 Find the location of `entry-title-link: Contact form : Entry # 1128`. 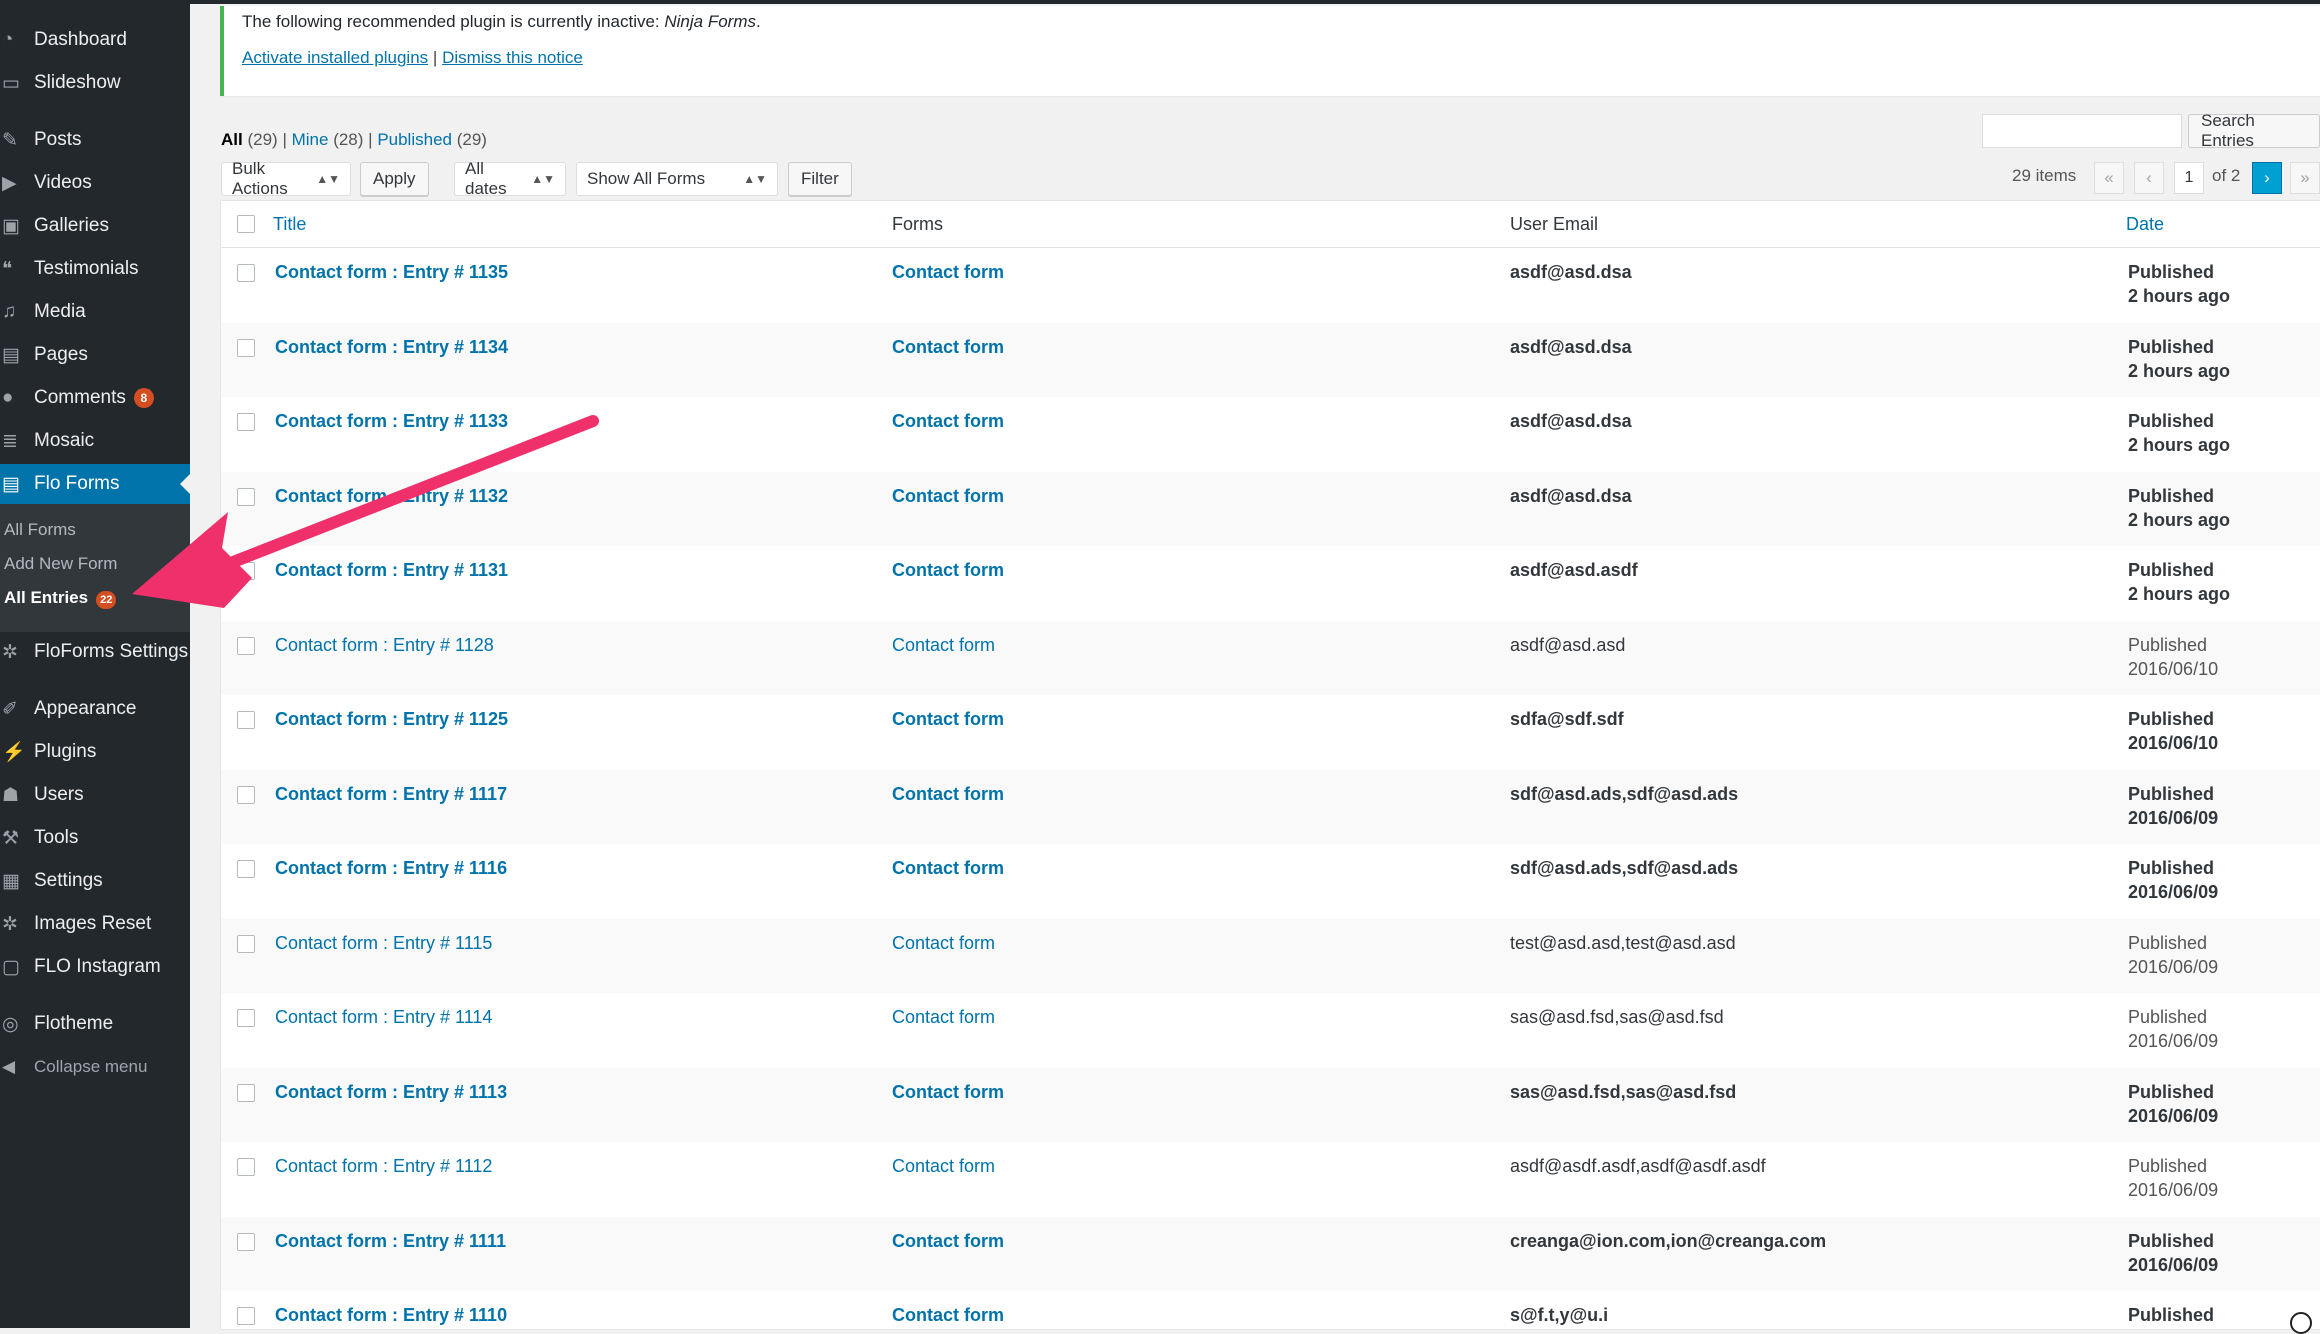

entry-title-link: Contact form : Entry # 1128 is located at coordinates (384, 645).